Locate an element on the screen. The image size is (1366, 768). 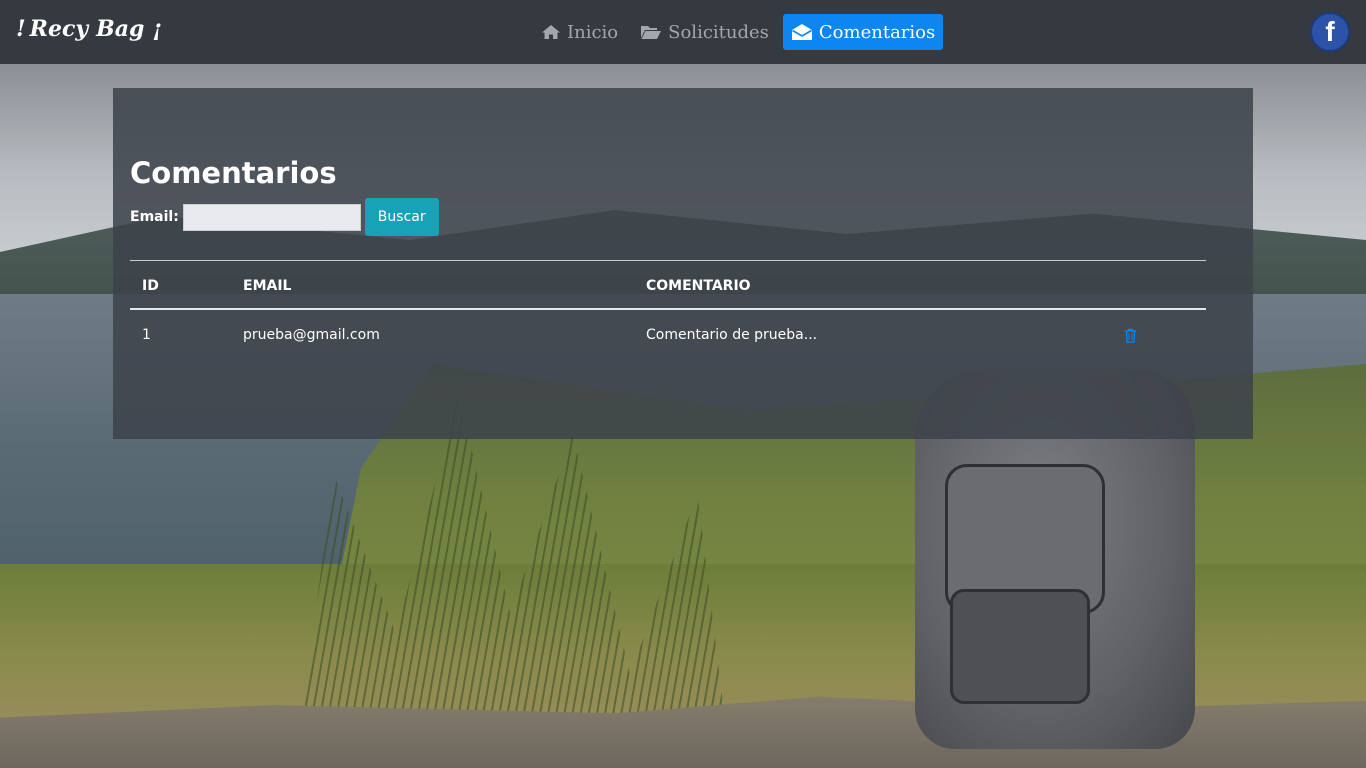
brand-prefix: ! is located at coordinates (21, 29).